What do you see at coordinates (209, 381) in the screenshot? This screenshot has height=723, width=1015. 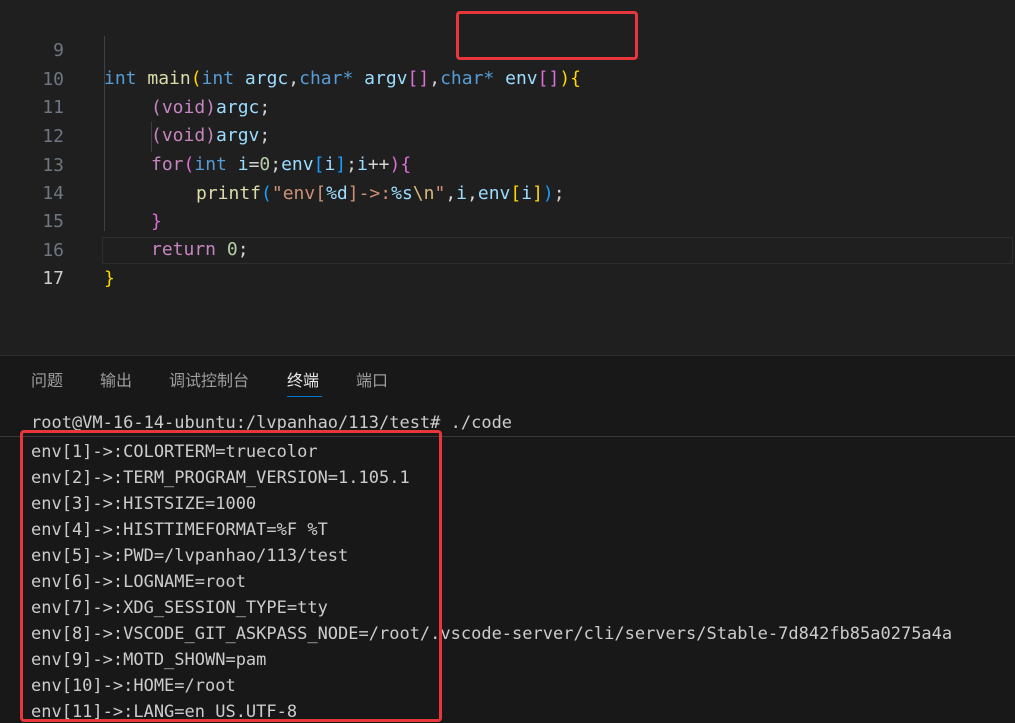 I see `tab-debug-console: 调试控制台` at bounding box center [209, 381].